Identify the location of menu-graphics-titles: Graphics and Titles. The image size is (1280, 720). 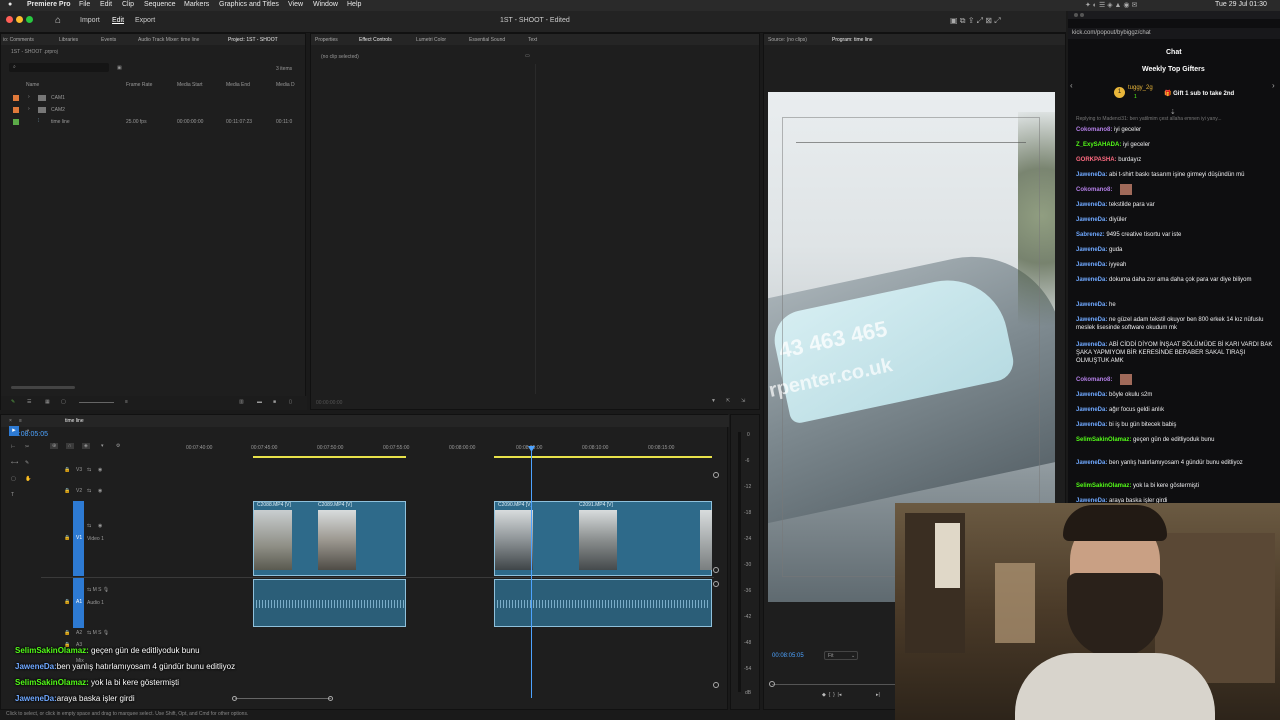
(249, 4).